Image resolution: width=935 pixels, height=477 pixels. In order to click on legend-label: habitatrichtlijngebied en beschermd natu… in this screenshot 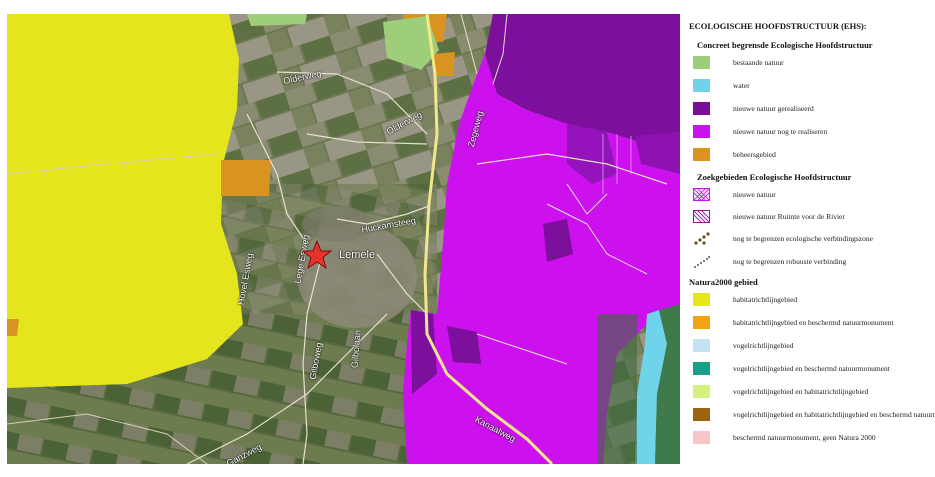, I will do `click(813, 322)`.